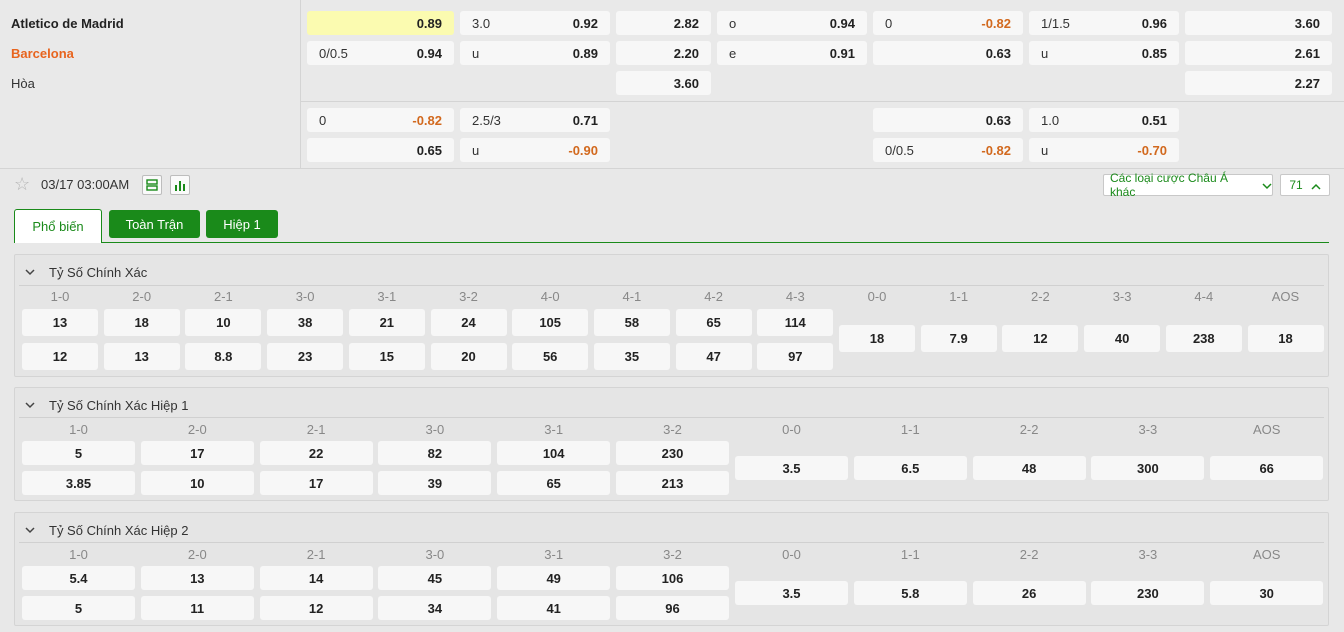 The height and width of the screenshot is (632, 1344). Describe the element at coordinates (535, 150) in the screenshot. I see `odds-cell: u -0.90` at that location.